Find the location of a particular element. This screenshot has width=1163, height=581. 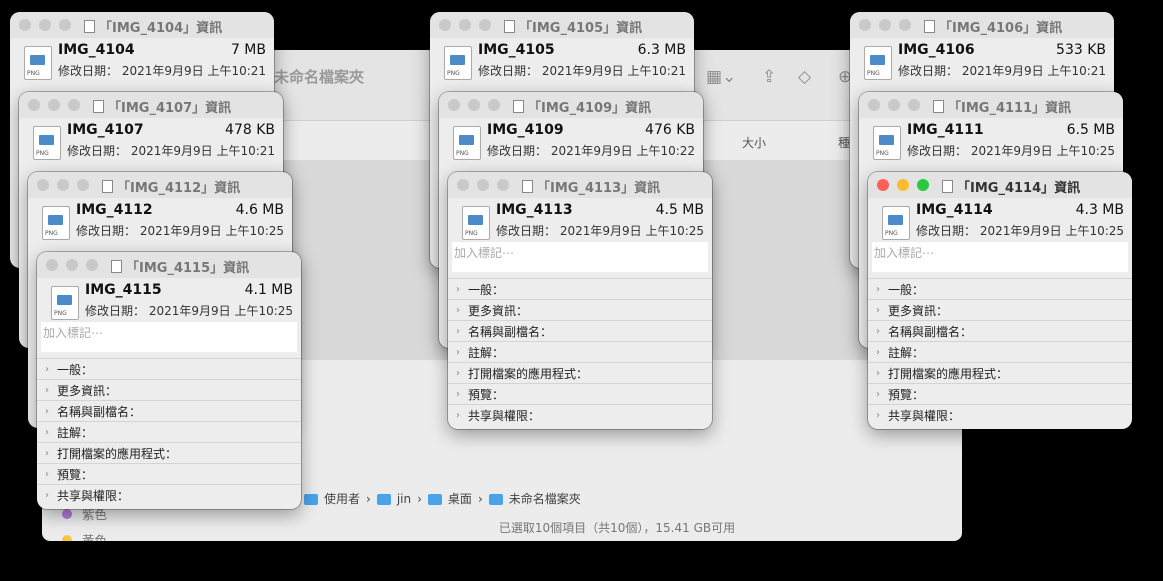

window-title: 「IMG_4106」資訊 is located at coordinates (993, 26).